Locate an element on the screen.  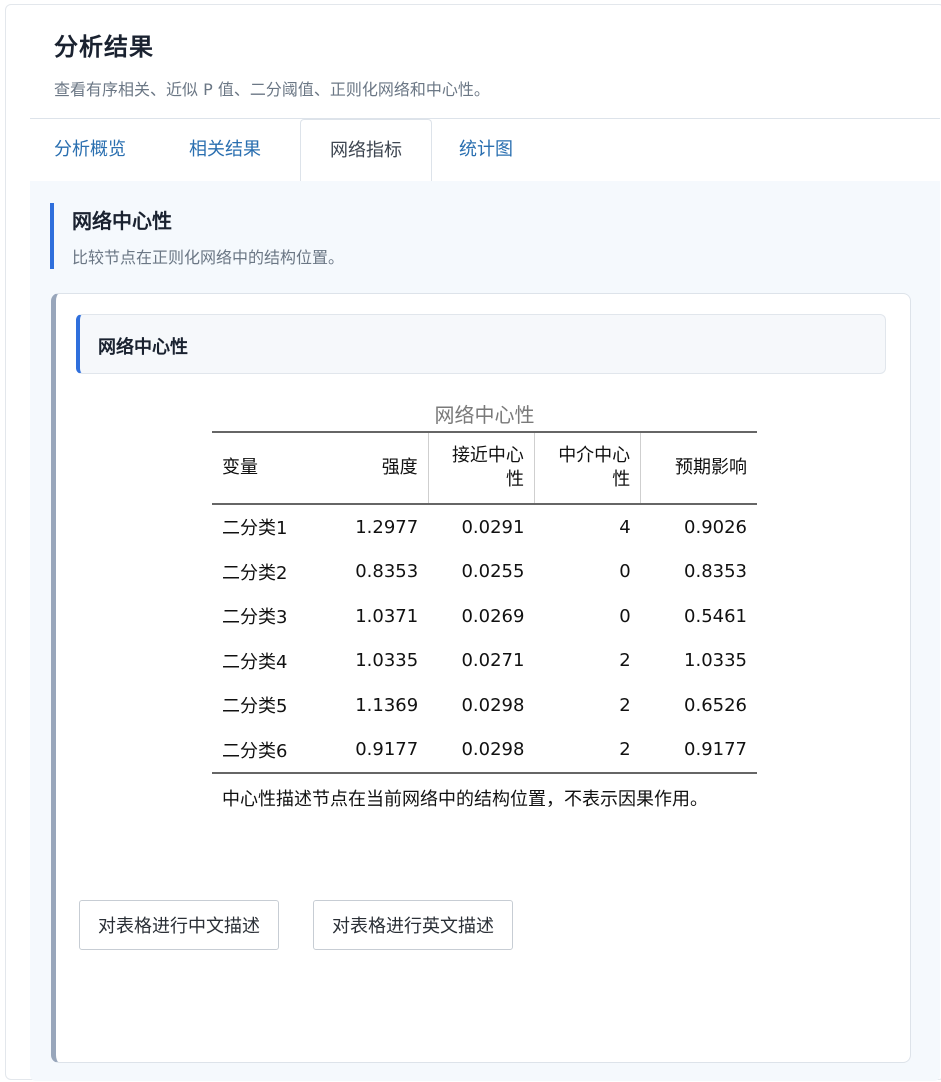
column-header-closeness: 接近中心性 is located at coordinates (481, 468).